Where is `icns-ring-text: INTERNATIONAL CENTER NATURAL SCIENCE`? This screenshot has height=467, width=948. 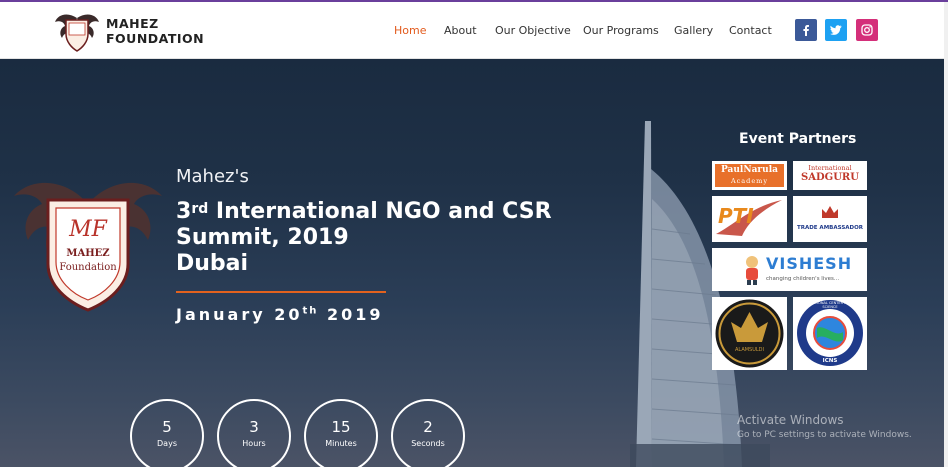 icns-ring-text: INTERNATIONAL CENTER NATURAL SCIENCE is located at coordinates (830, 305).